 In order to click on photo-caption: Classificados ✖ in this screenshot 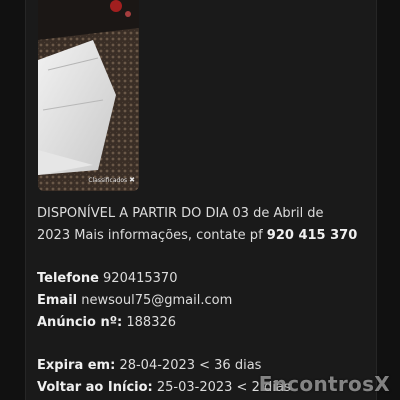, I will do `click(111, 180)`.